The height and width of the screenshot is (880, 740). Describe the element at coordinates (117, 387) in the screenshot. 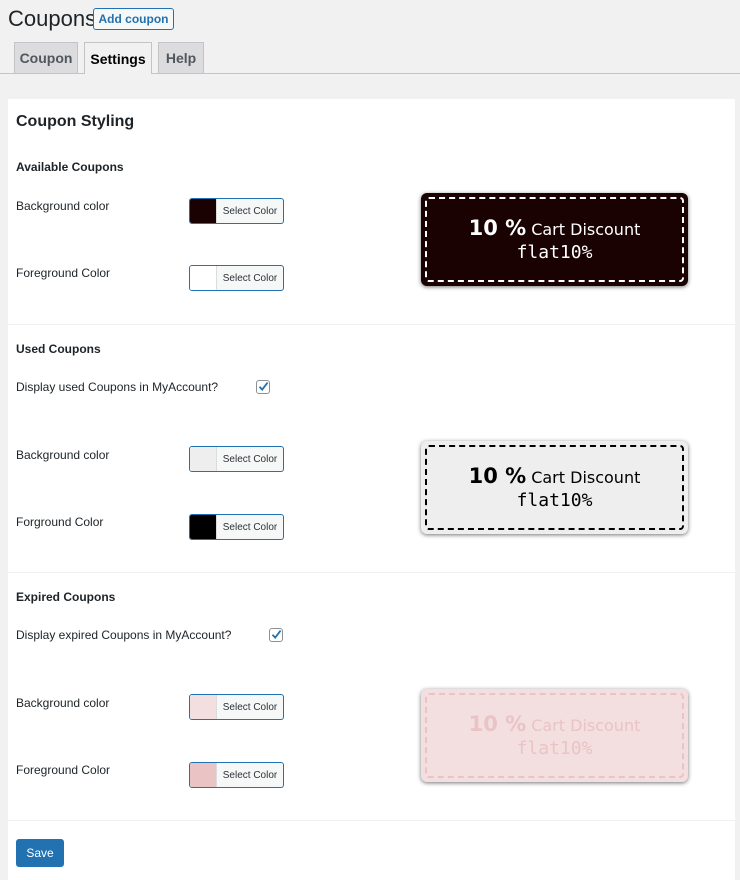

I see `used-display-label: Display used Coupons in MyAccount?` at that location.